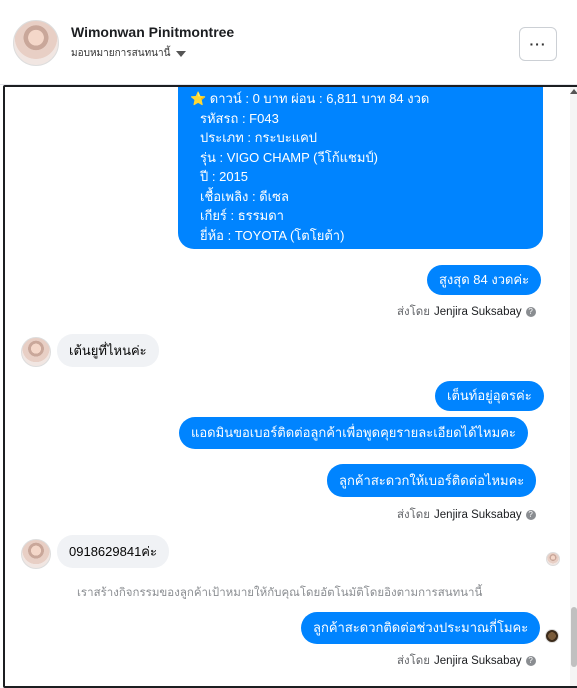  I want to click on detail-line: รุ่น : VIGO CHAMP (วีโก้แชมป์), so click(289, 157).